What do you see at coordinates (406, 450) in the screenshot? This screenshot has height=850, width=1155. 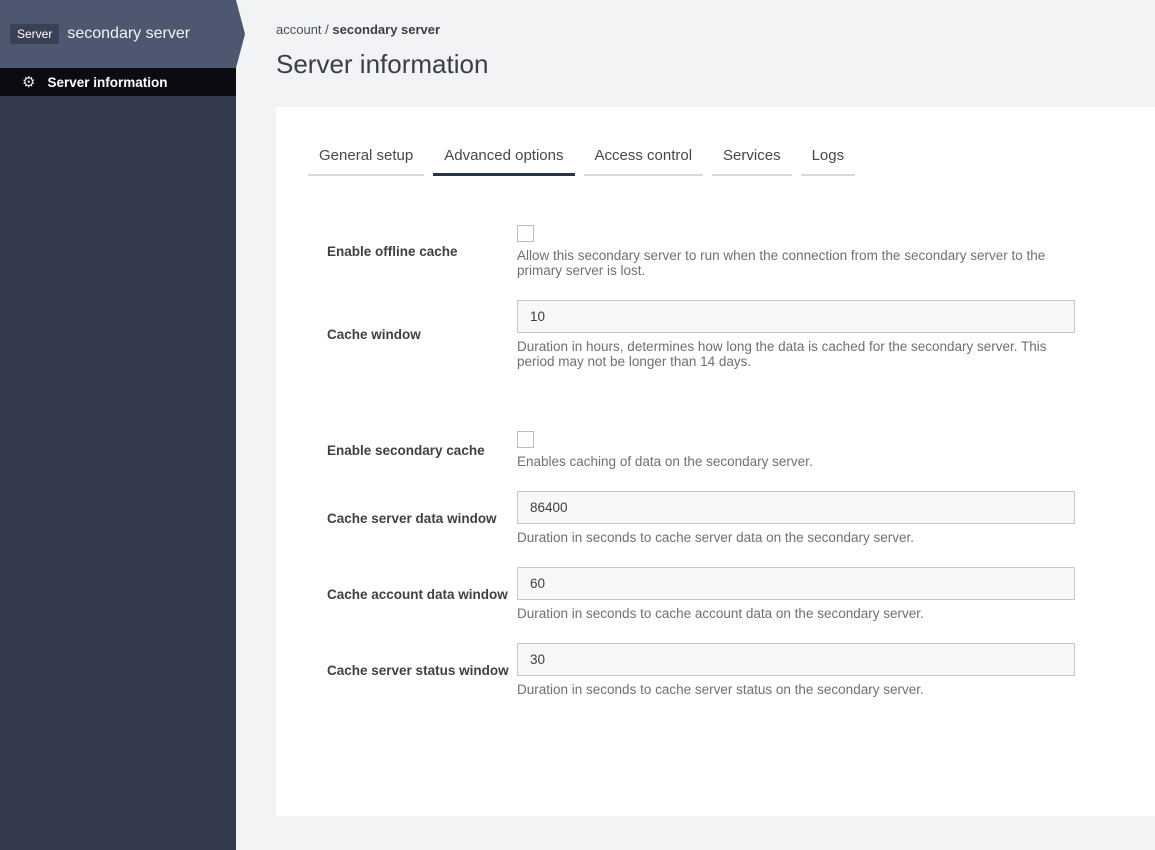 I see `field-label: Enable secondary cache` at bounding box center [406, 450].